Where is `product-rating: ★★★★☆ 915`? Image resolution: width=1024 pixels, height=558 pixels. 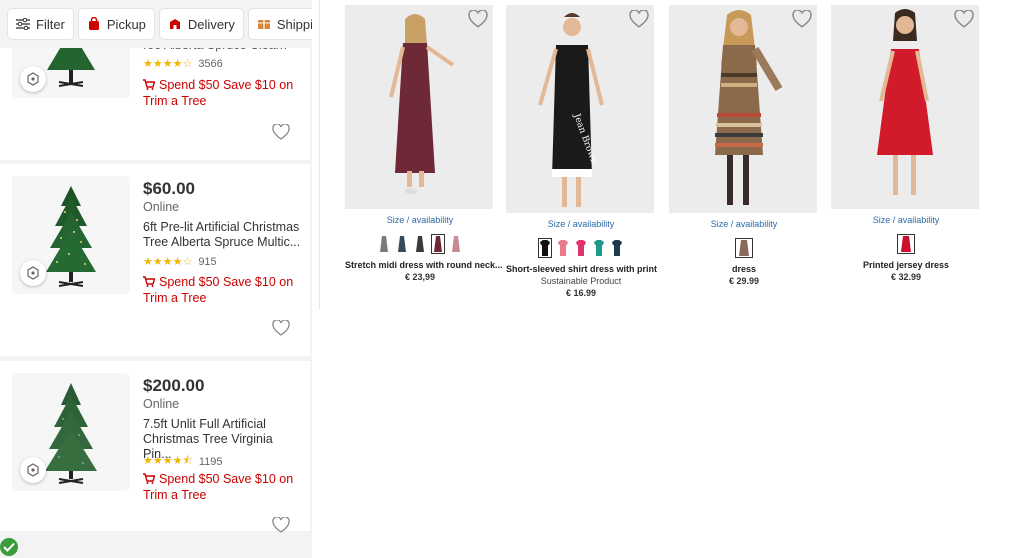 product-rating: ★★★★☆ 915 is located at coordinates (180, 262).